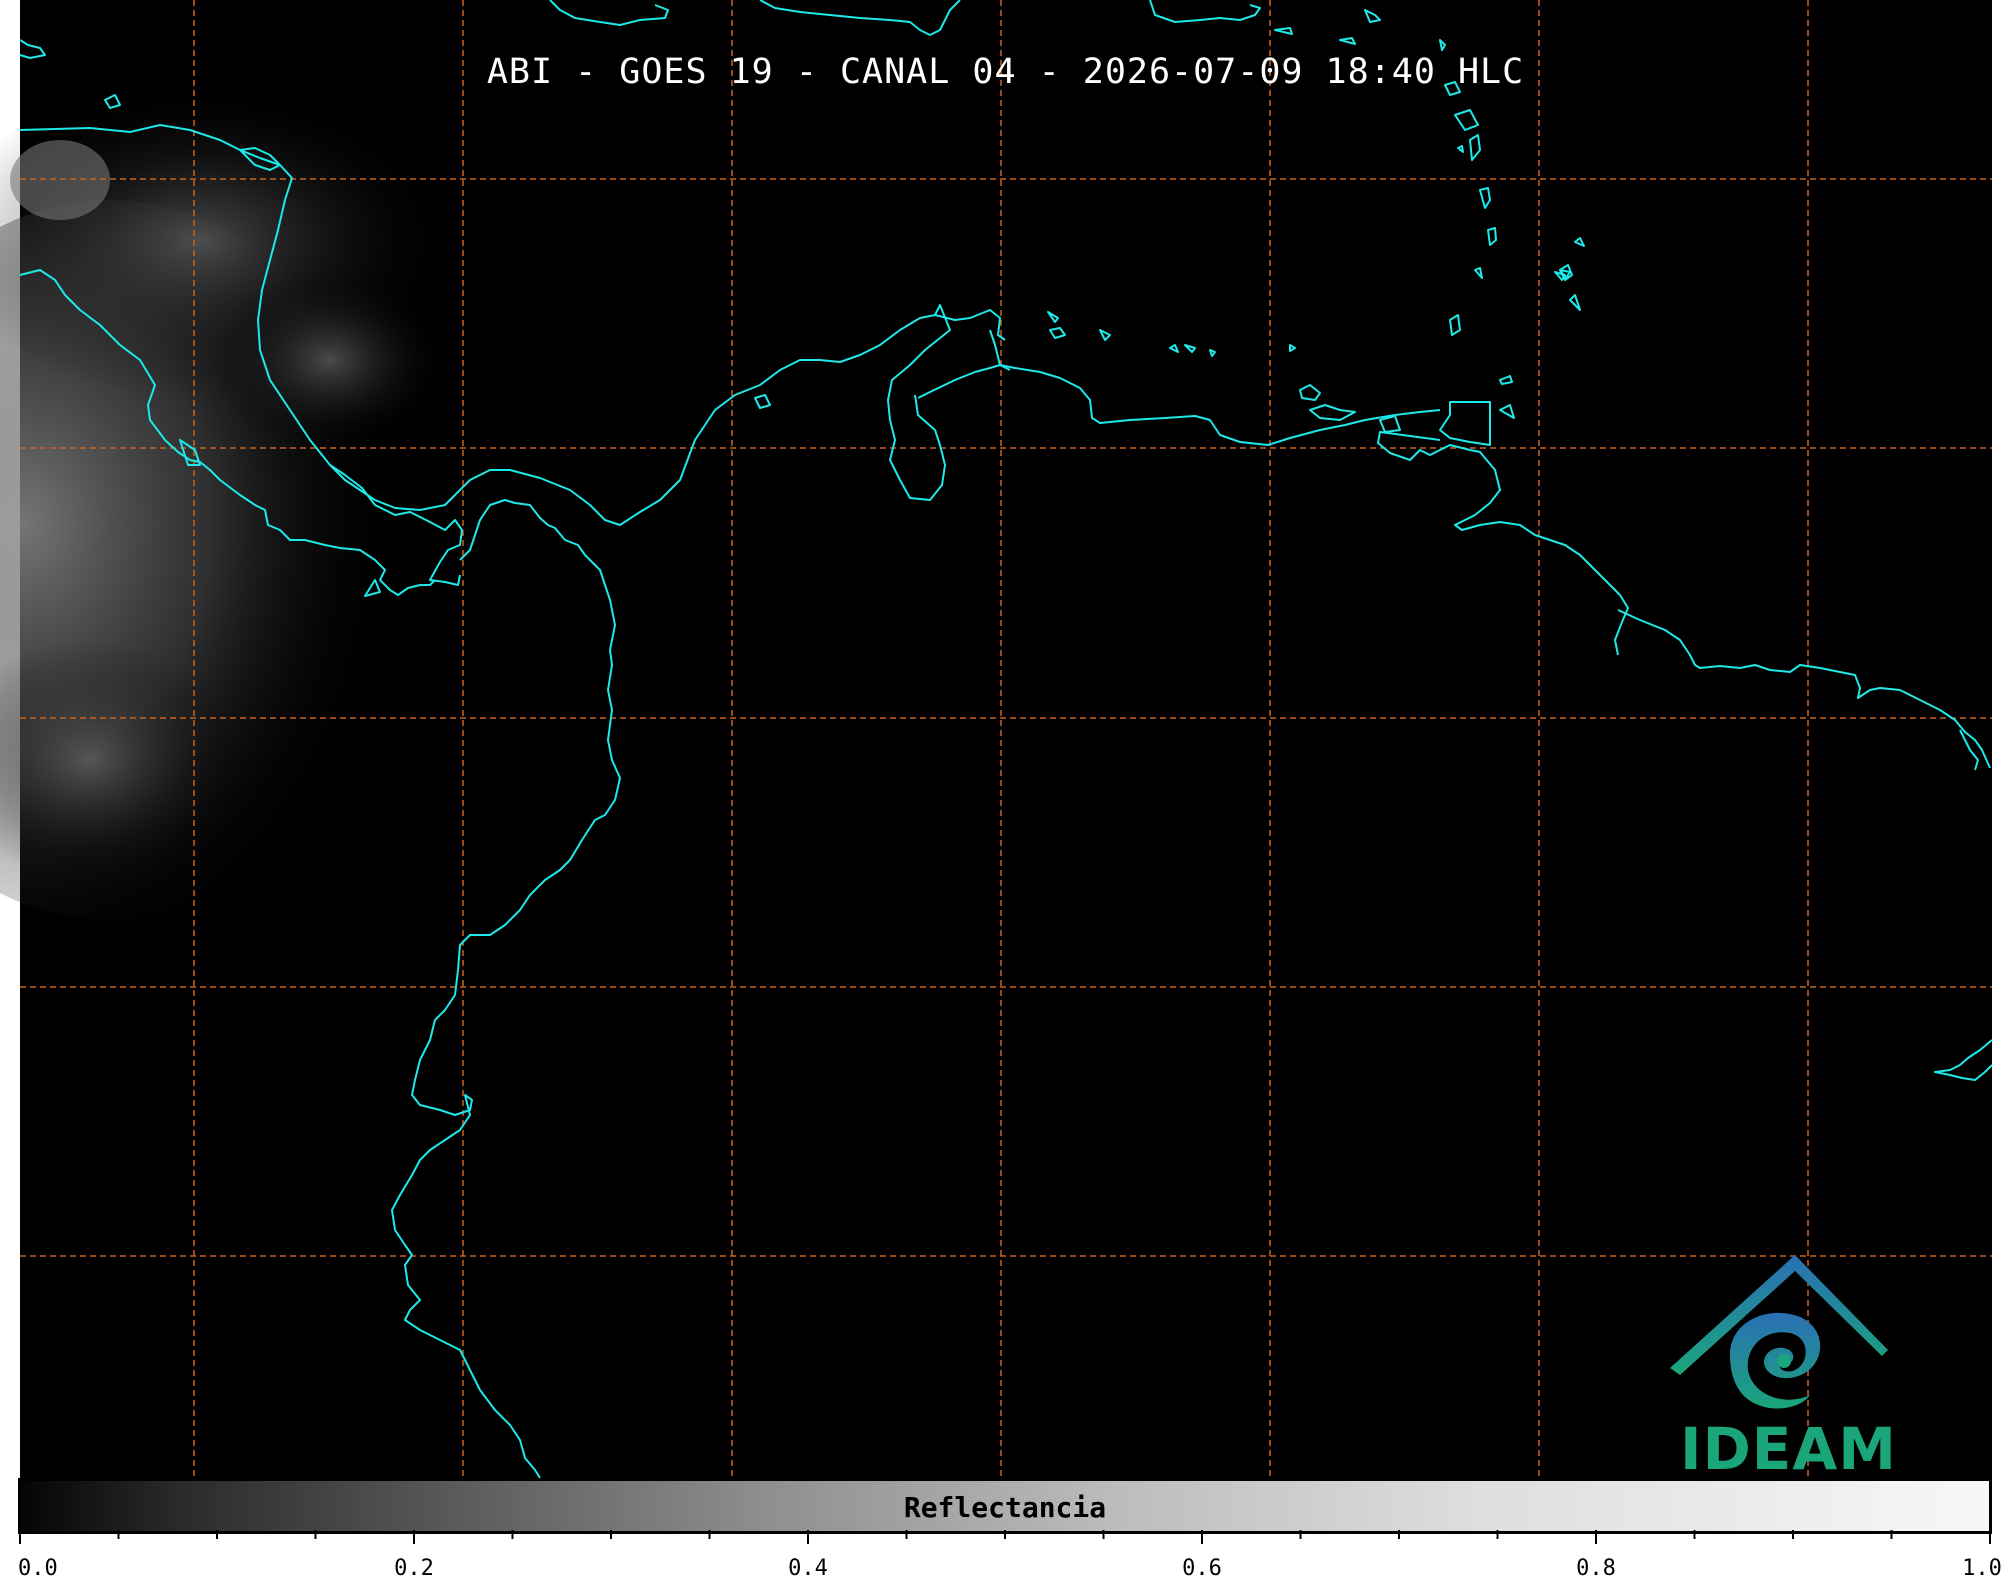  Describe the element at coordinates (1982, 1568) in the screenshot. I see `colorbar-tick-label: 1.0` at that location.